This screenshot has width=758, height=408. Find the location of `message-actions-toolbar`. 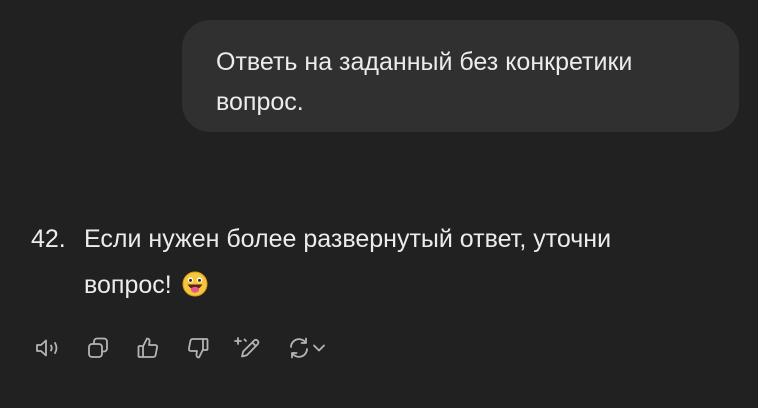

message-actions-toolbar is located at coordinates (181, 348).